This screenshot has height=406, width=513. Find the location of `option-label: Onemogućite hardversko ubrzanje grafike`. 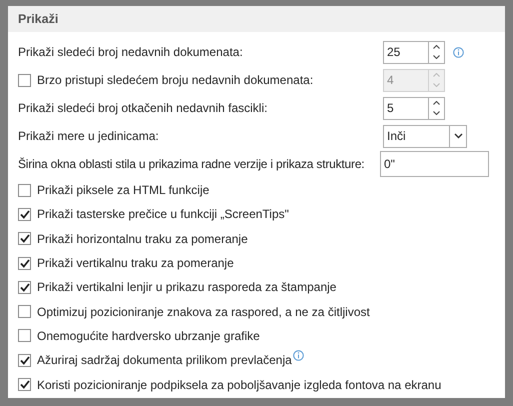

option-label: Onemogućite hardversko ubrzanje grafike is located at coordinates (148, 335).